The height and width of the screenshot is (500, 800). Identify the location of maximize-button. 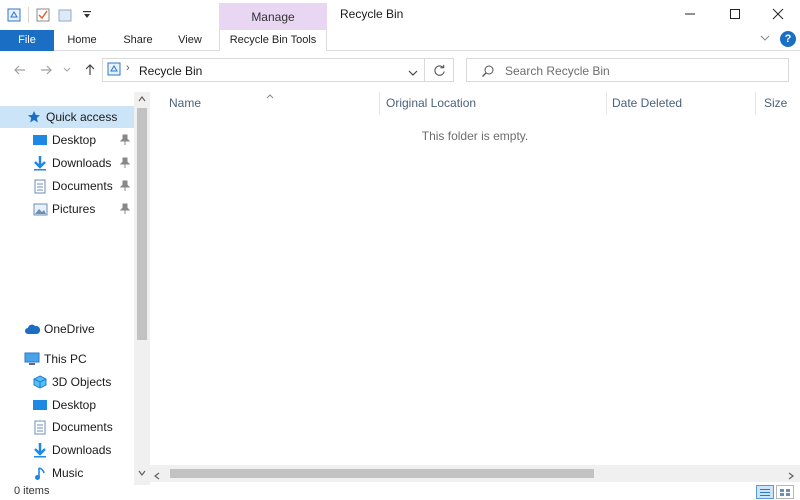
(735, 14).